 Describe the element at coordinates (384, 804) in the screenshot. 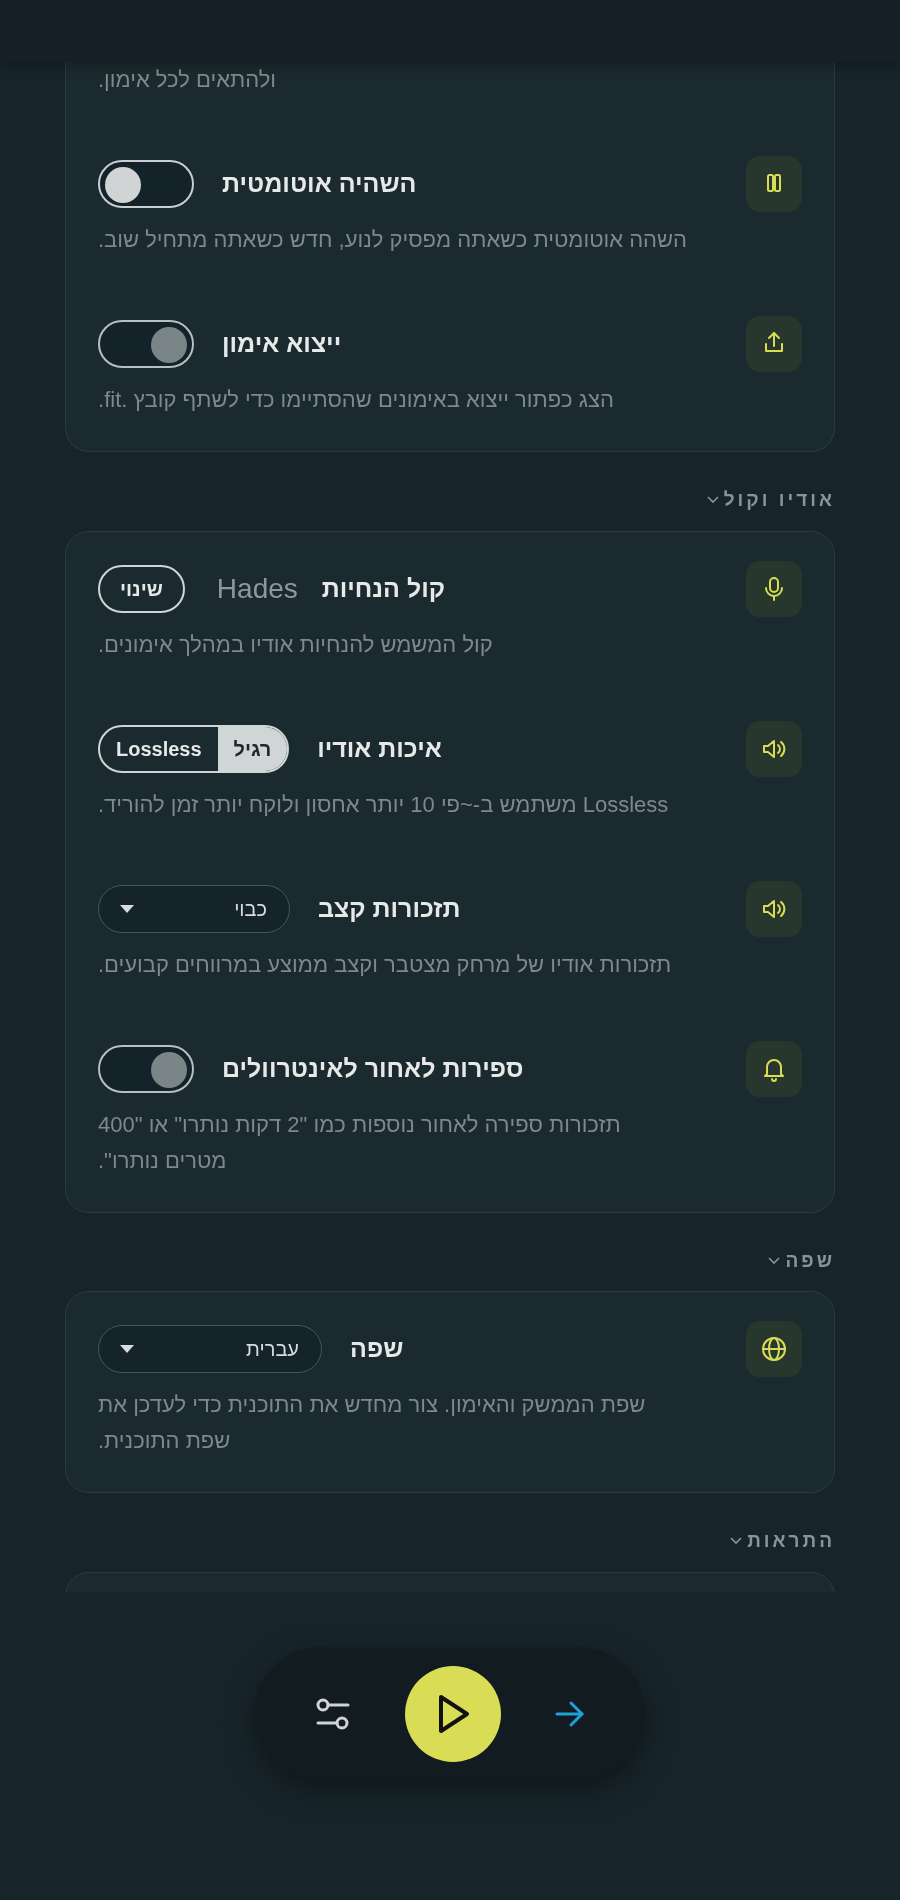

I see `setting-description: Lossless משתמש ב-~פי 10 יותר אחסון ולוקח יותר זמן להוריד.` at that location.